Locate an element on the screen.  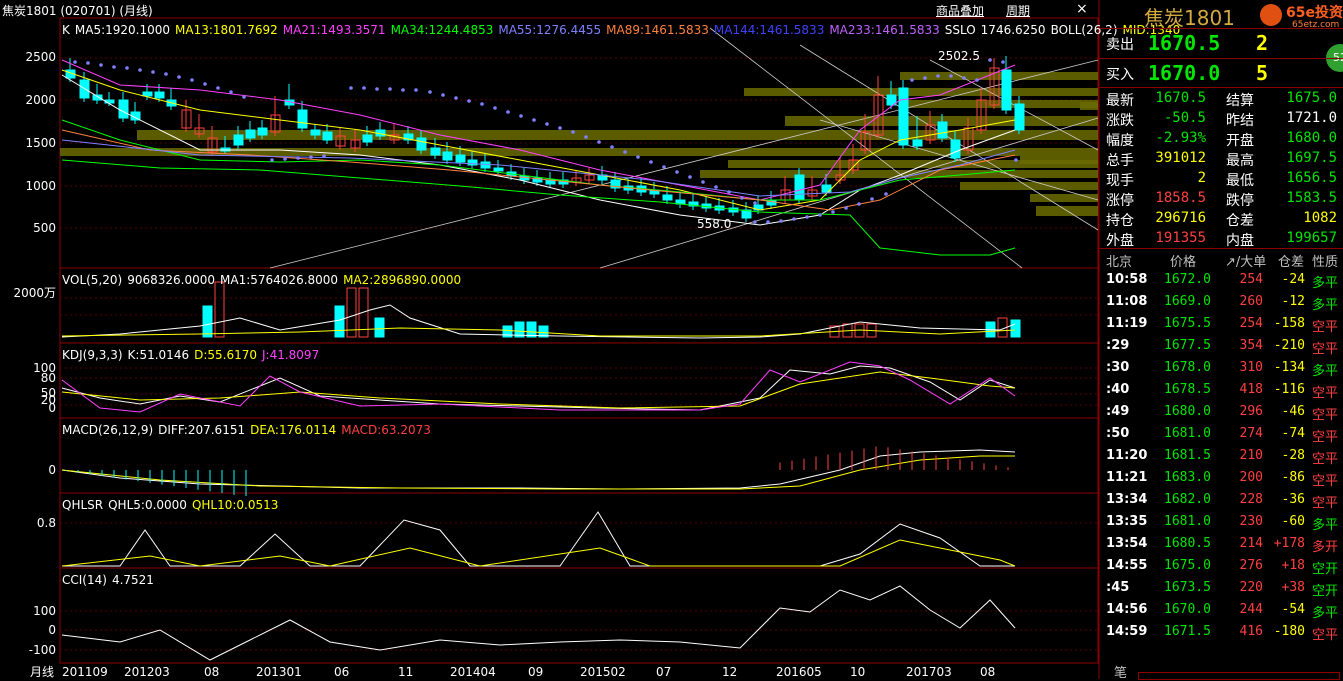
legend-item: MA34:1244.4853 is located at coordinates (442, 30).